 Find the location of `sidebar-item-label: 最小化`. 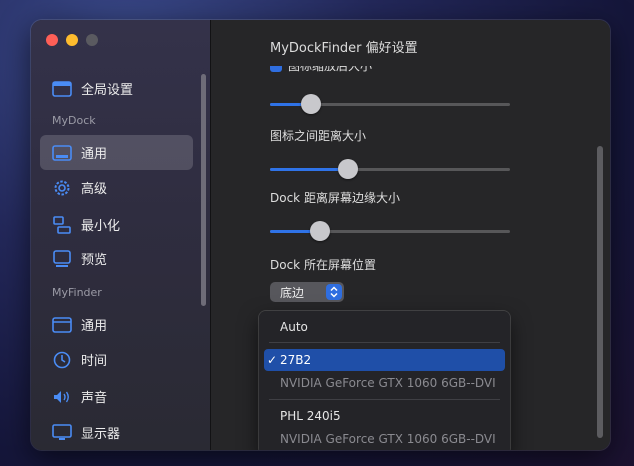

sidebar-item-label: 最小化 is located at coordinates (101, 226).